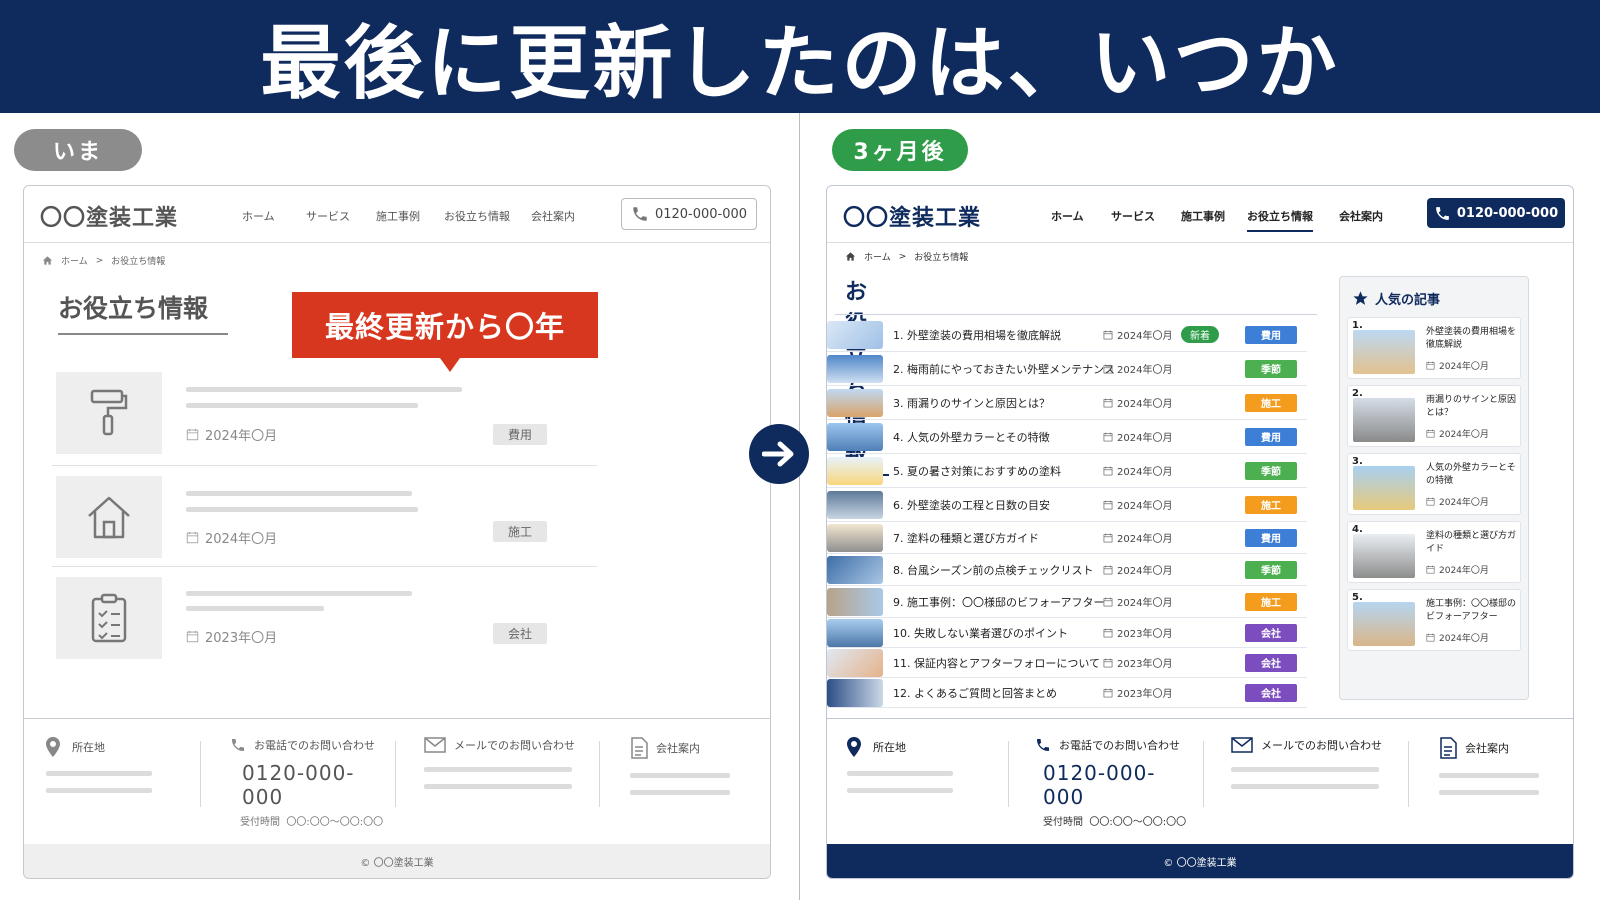  I want to click on footer-hours-label: 受付時間, so click(1063, 822).